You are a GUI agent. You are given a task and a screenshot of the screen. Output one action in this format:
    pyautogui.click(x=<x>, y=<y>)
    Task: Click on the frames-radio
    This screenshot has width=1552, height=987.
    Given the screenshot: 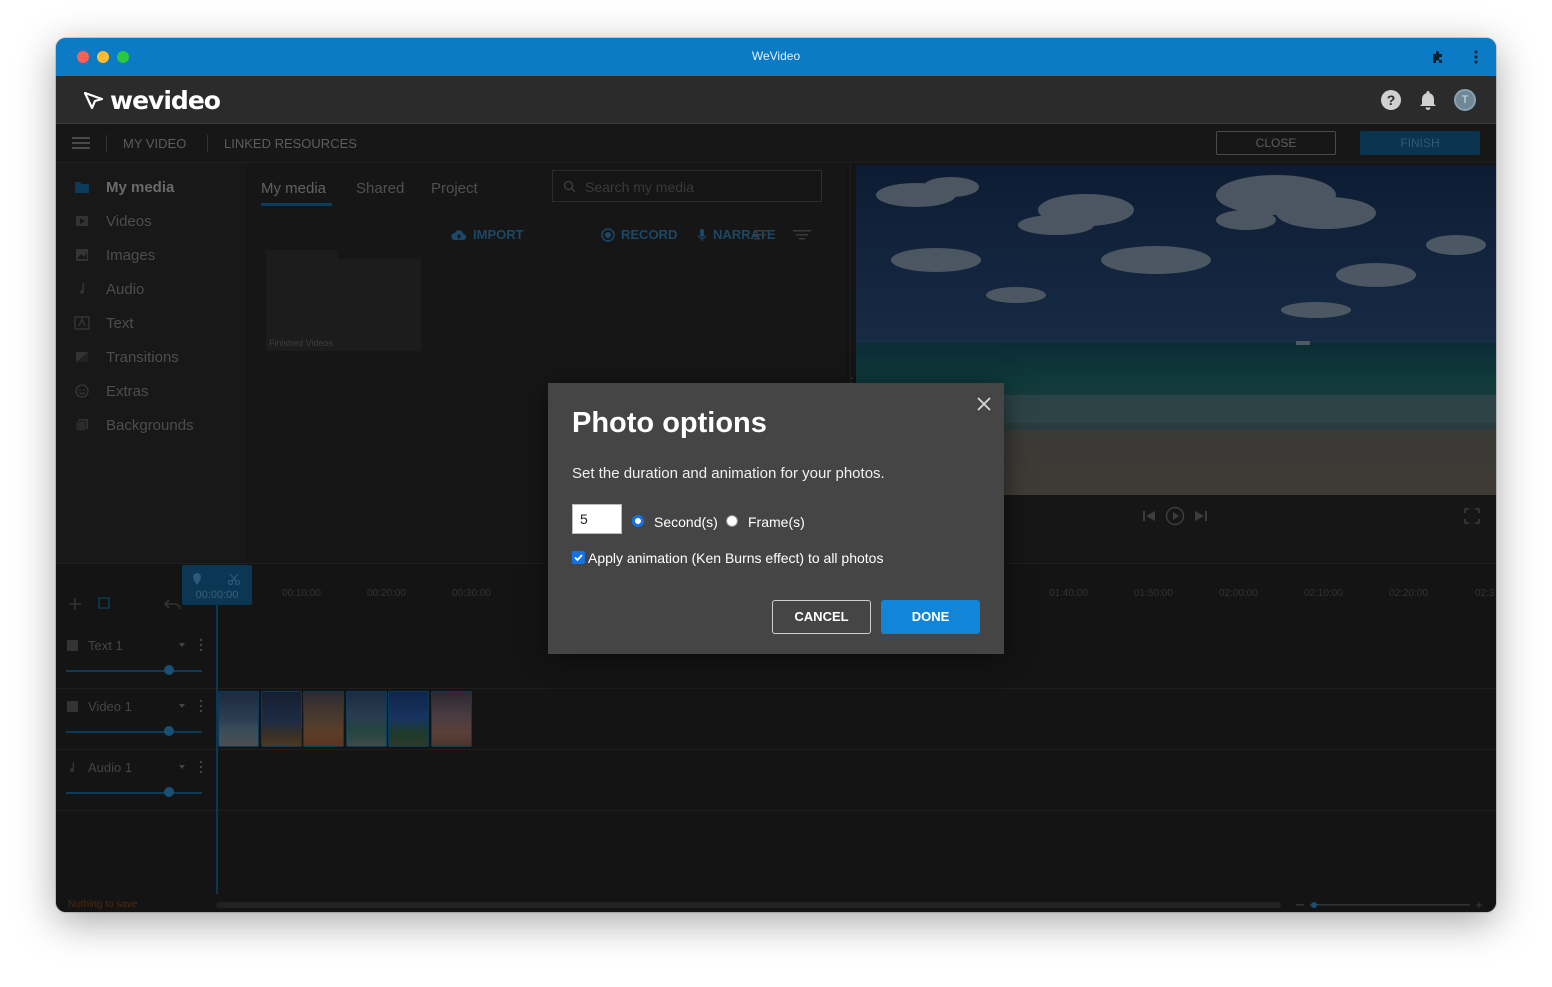 What is the action you would take?
    pyautogui.click(x=732, y=521)
    